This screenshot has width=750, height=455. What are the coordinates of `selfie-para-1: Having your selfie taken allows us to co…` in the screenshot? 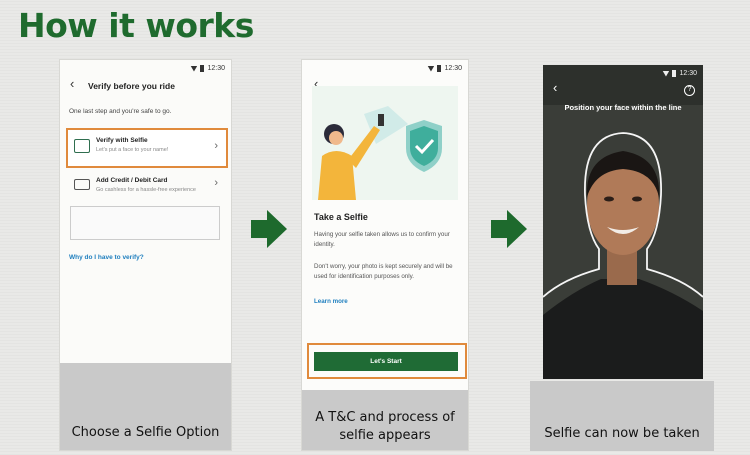 It's located at (382, 239).